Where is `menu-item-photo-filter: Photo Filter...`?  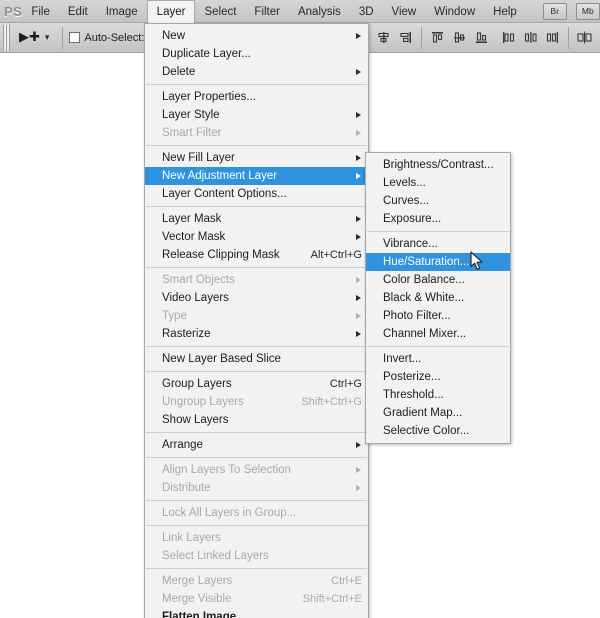
menu-item-photo-filter: Photo Filter... is located at coordinates (438, 316).